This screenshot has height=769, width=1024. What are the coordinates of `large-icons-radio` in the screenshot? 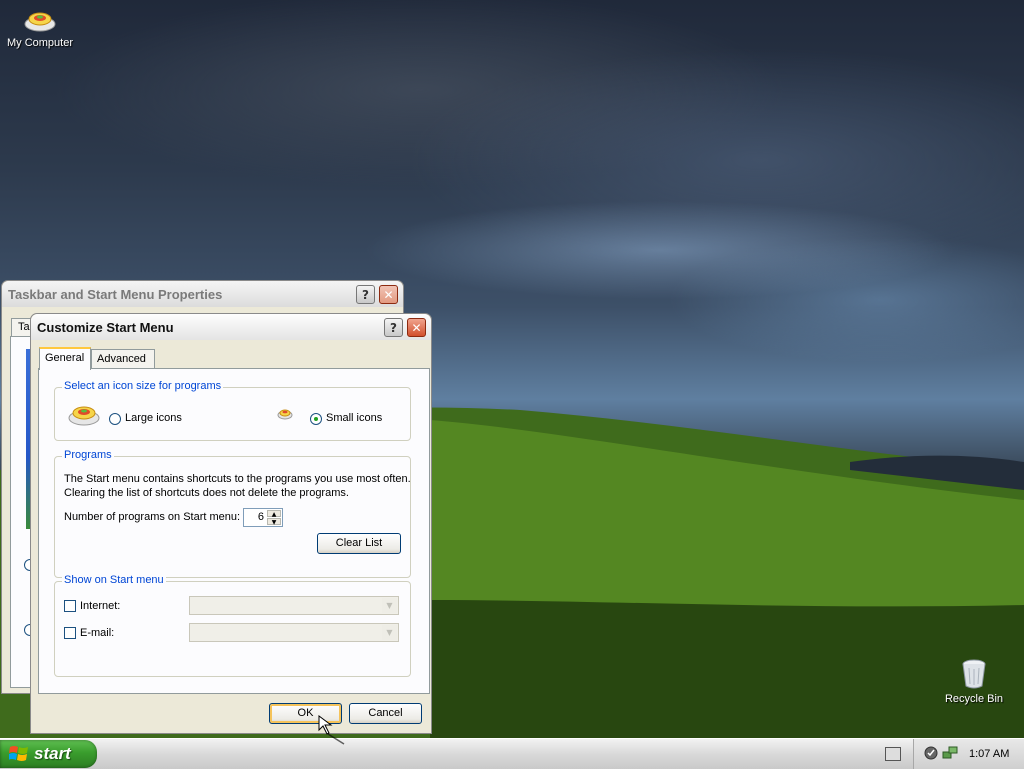 It's located at (115, 419).